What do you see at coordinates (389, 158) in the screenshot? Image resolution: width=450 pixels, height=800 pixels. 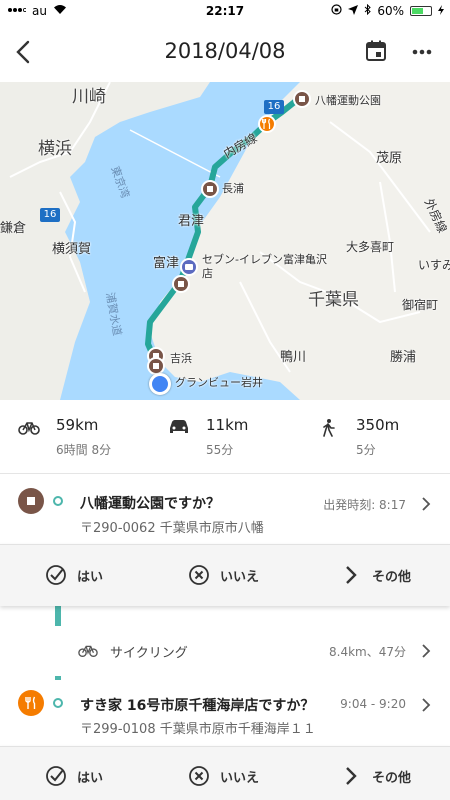 I see `map-label-mobara: 茂原` at bounding box center [389, 158].